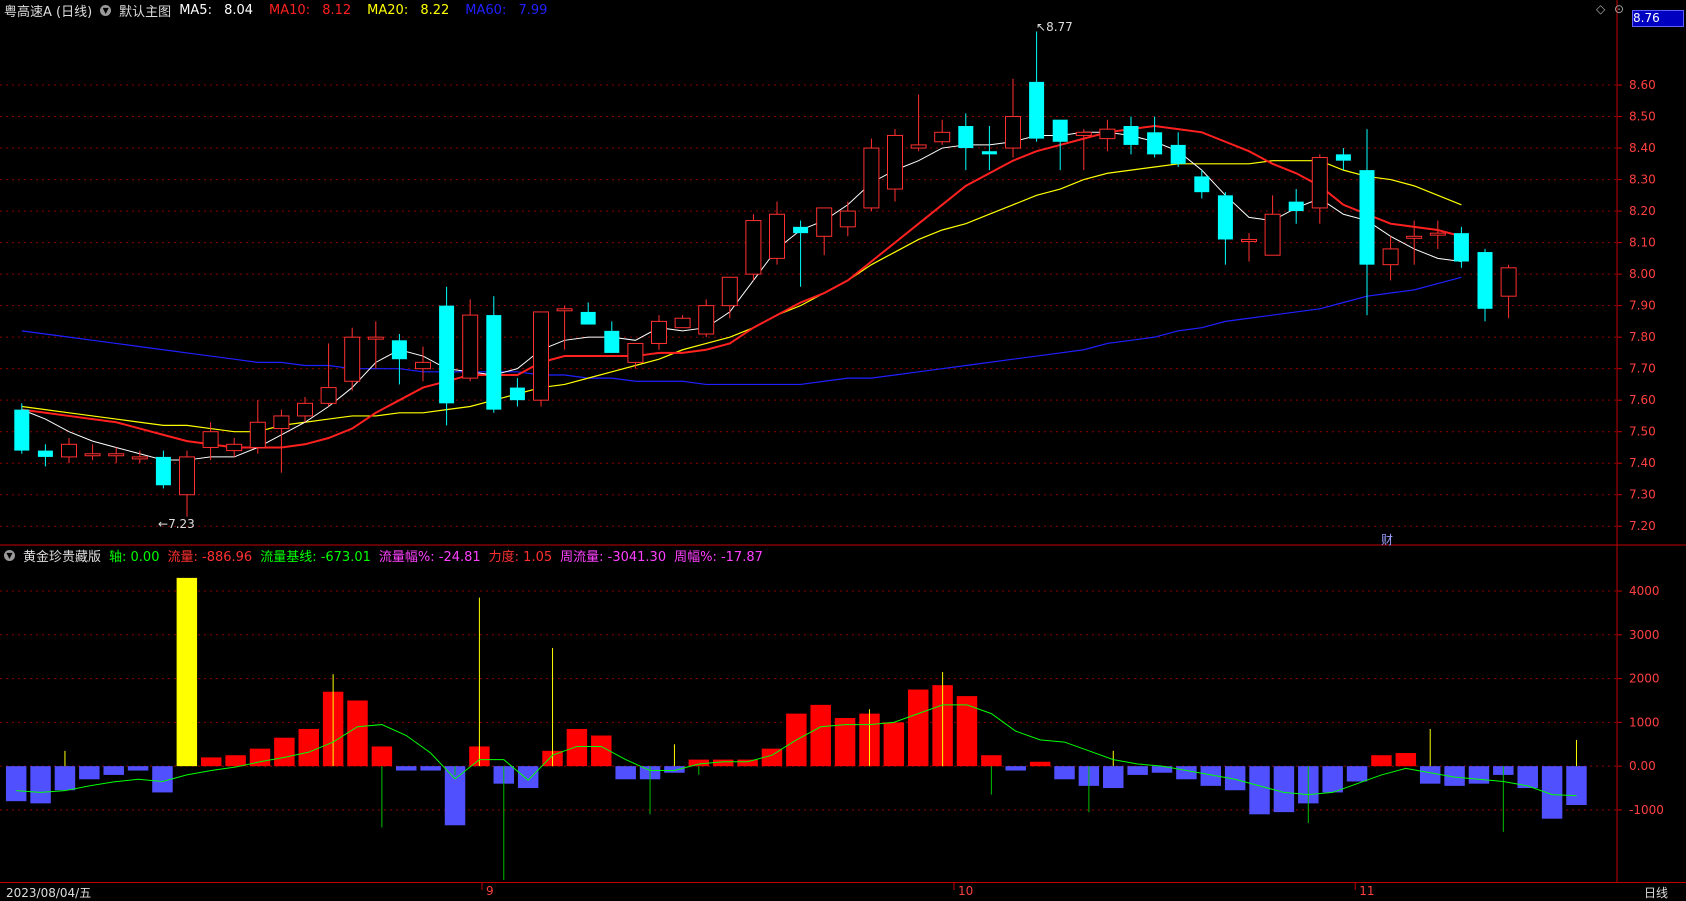 This screenshot has height=901, width=1686. Describe the element at coordinates (1619, 9) in the screenshot. I see `settings-icon: ⊙` at that location.